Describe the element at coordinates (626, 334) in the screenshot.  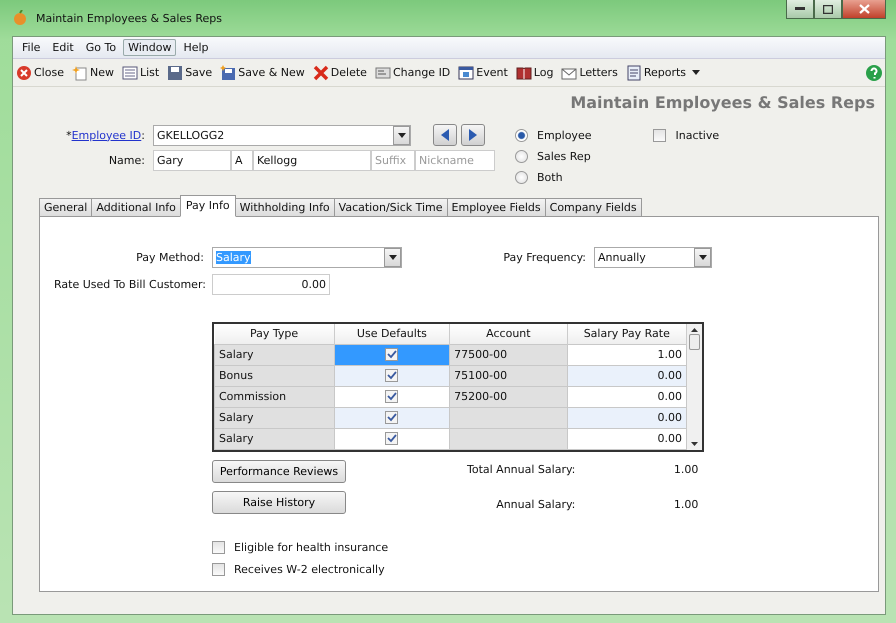
I see `column-header: Salary Pay Rate` at that location.